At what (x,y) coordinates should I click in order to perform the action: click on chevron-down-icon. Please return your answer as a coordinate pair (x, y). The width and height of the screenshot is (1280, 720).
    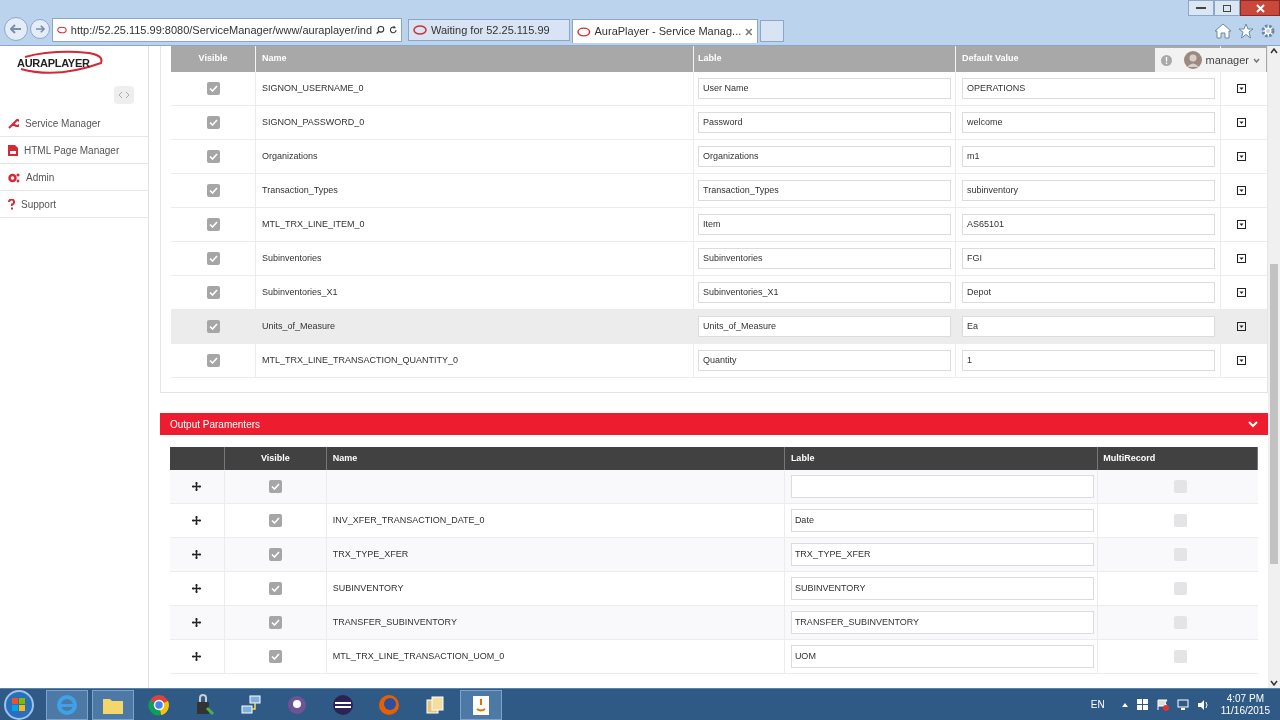
    Looking at the image, I should click on (1253, 424).